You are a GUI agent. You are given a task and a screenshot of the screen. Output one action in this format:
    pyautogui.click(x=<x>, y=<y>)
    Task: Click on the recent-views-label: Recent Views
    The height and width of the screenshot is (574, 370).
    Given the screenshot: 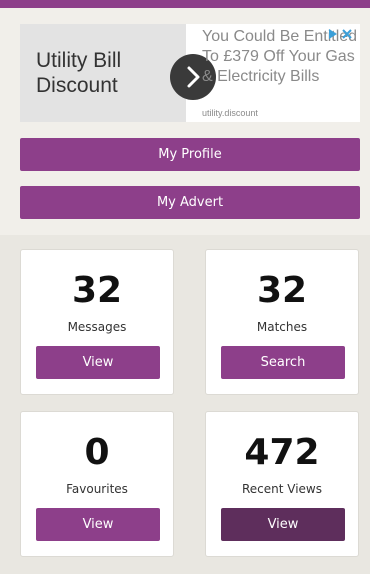 What is the action you would take?
    pyautogui.click(x=281, y=489)
    